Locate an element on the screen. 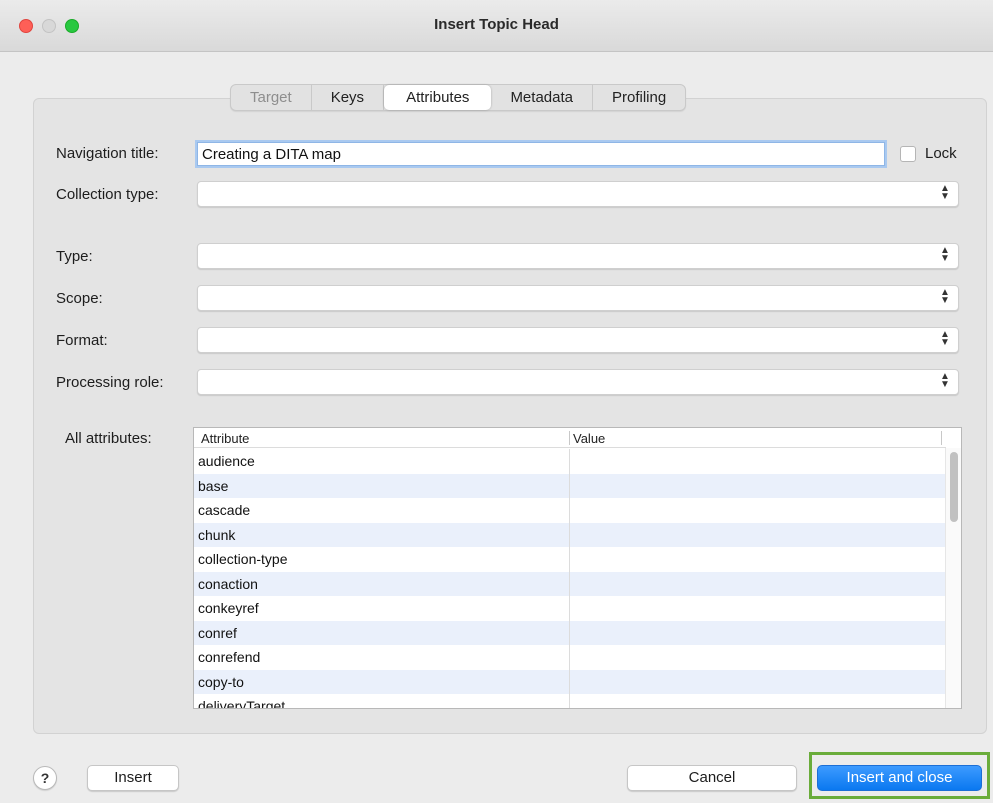 This screenshot has height=803, width=993. attribute-name-cell: base is located at coordinates (213, 485).